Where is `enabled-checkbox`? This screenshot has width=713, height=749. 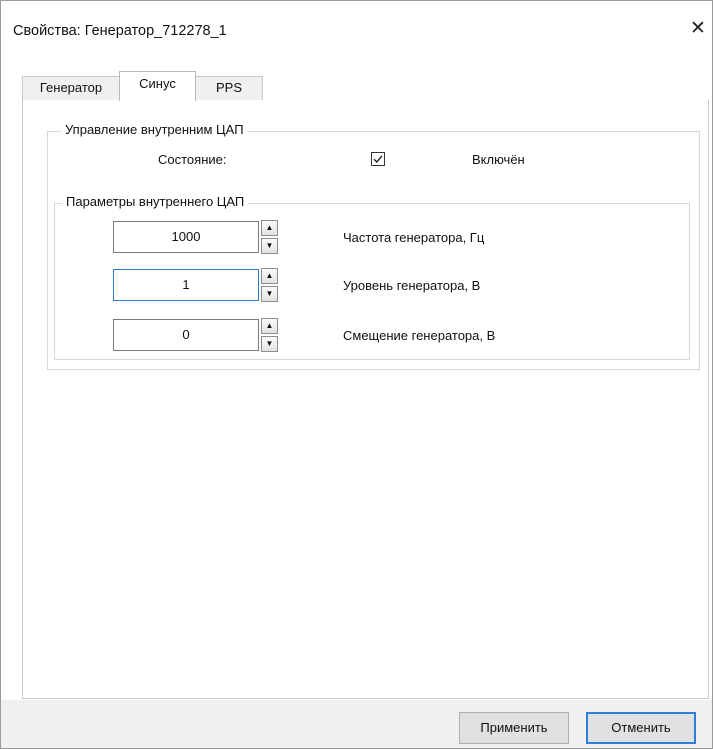
enabled-checkbox is located at coordinates (378, 159).